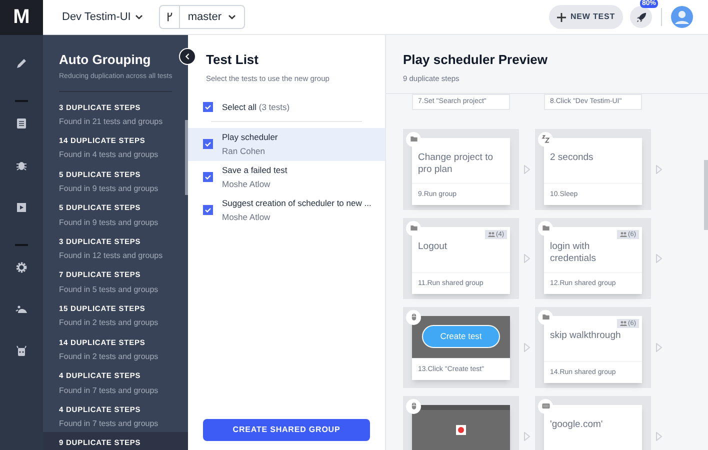  What do you see at coordinates (21, 123) in the screenshot?
I see `list-icon` at bounding box center [21, 123].